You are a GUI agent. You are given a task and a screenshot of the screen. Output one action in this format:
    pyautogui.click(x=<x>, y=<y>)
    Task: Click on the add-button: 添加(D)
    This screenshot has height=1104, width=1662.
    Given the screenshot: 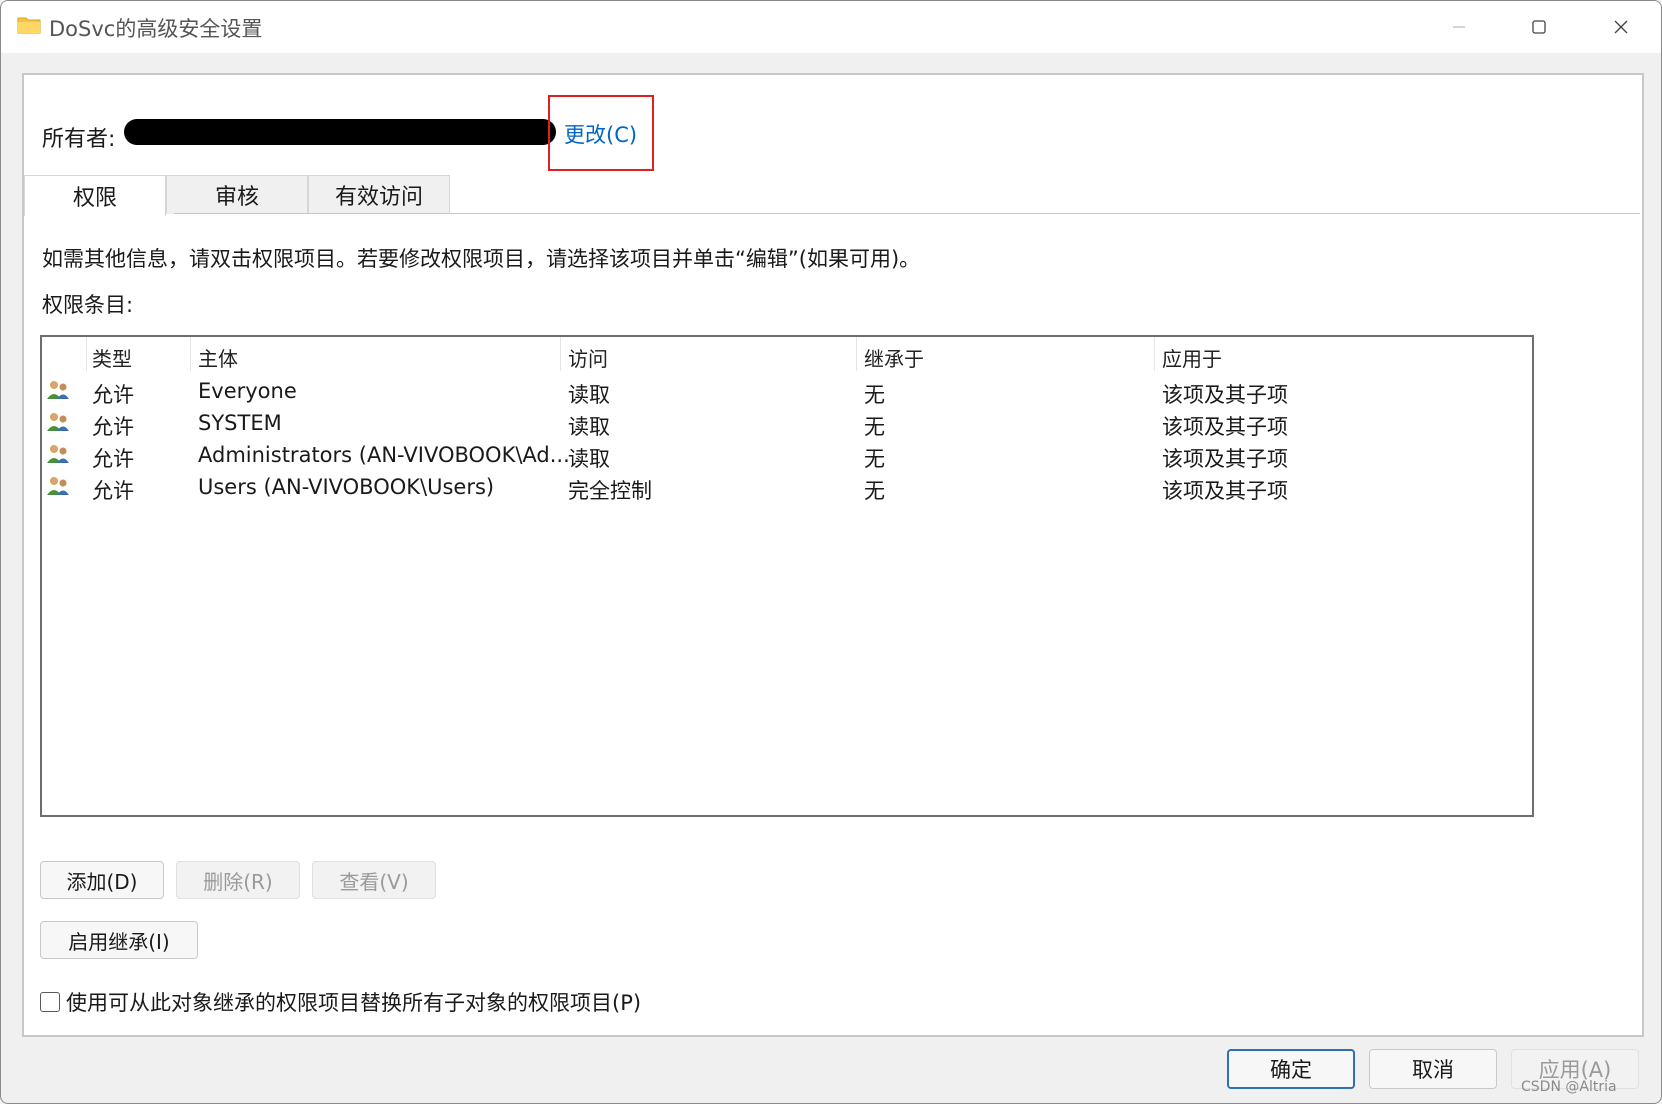 What is the action you would take?
    pyautogui.click(x=102, y=880)
    